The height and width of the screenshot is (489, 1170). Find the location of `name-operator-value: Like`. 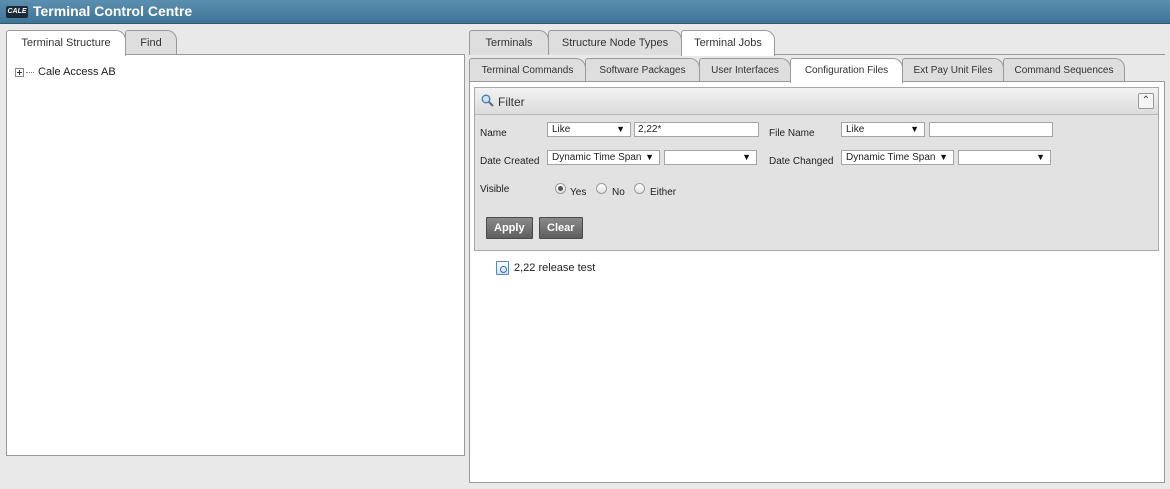

name-operator-value: Like is located at coordinates (561, 129).